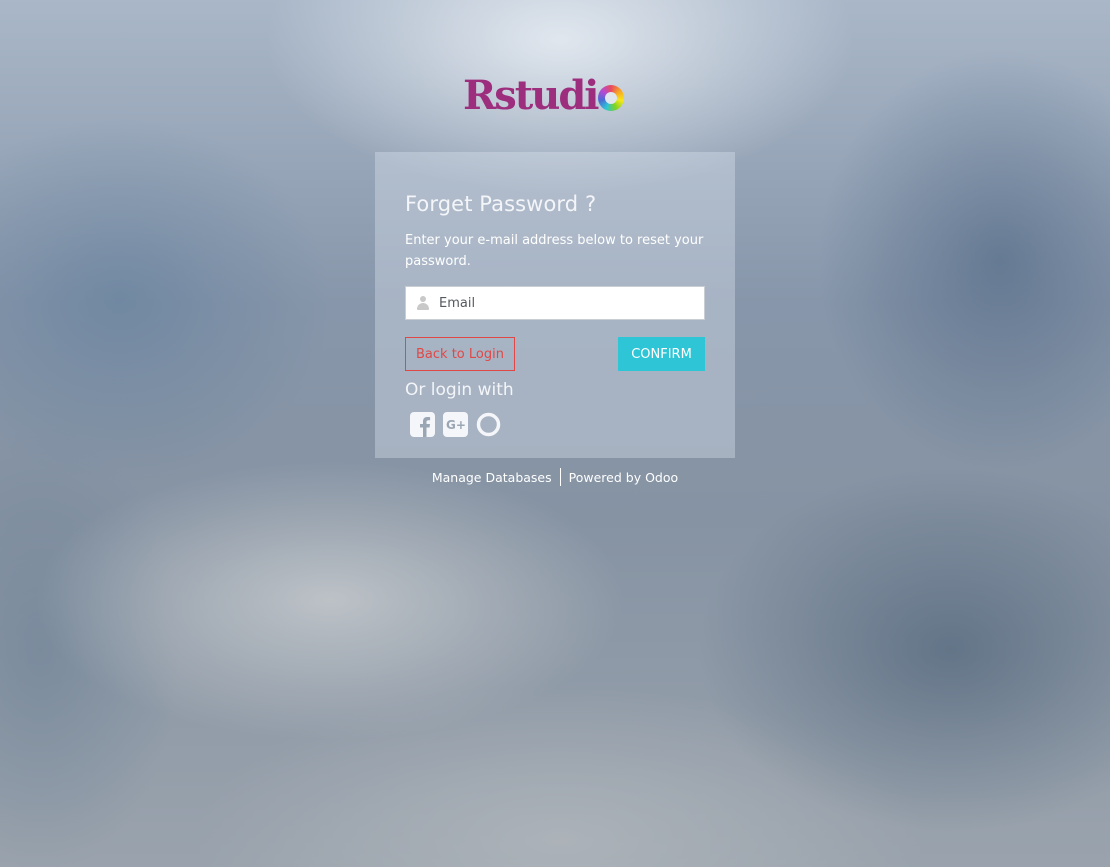 This screenshot has width=1110, height=867. I want to click on email-field, so click(555, 303).